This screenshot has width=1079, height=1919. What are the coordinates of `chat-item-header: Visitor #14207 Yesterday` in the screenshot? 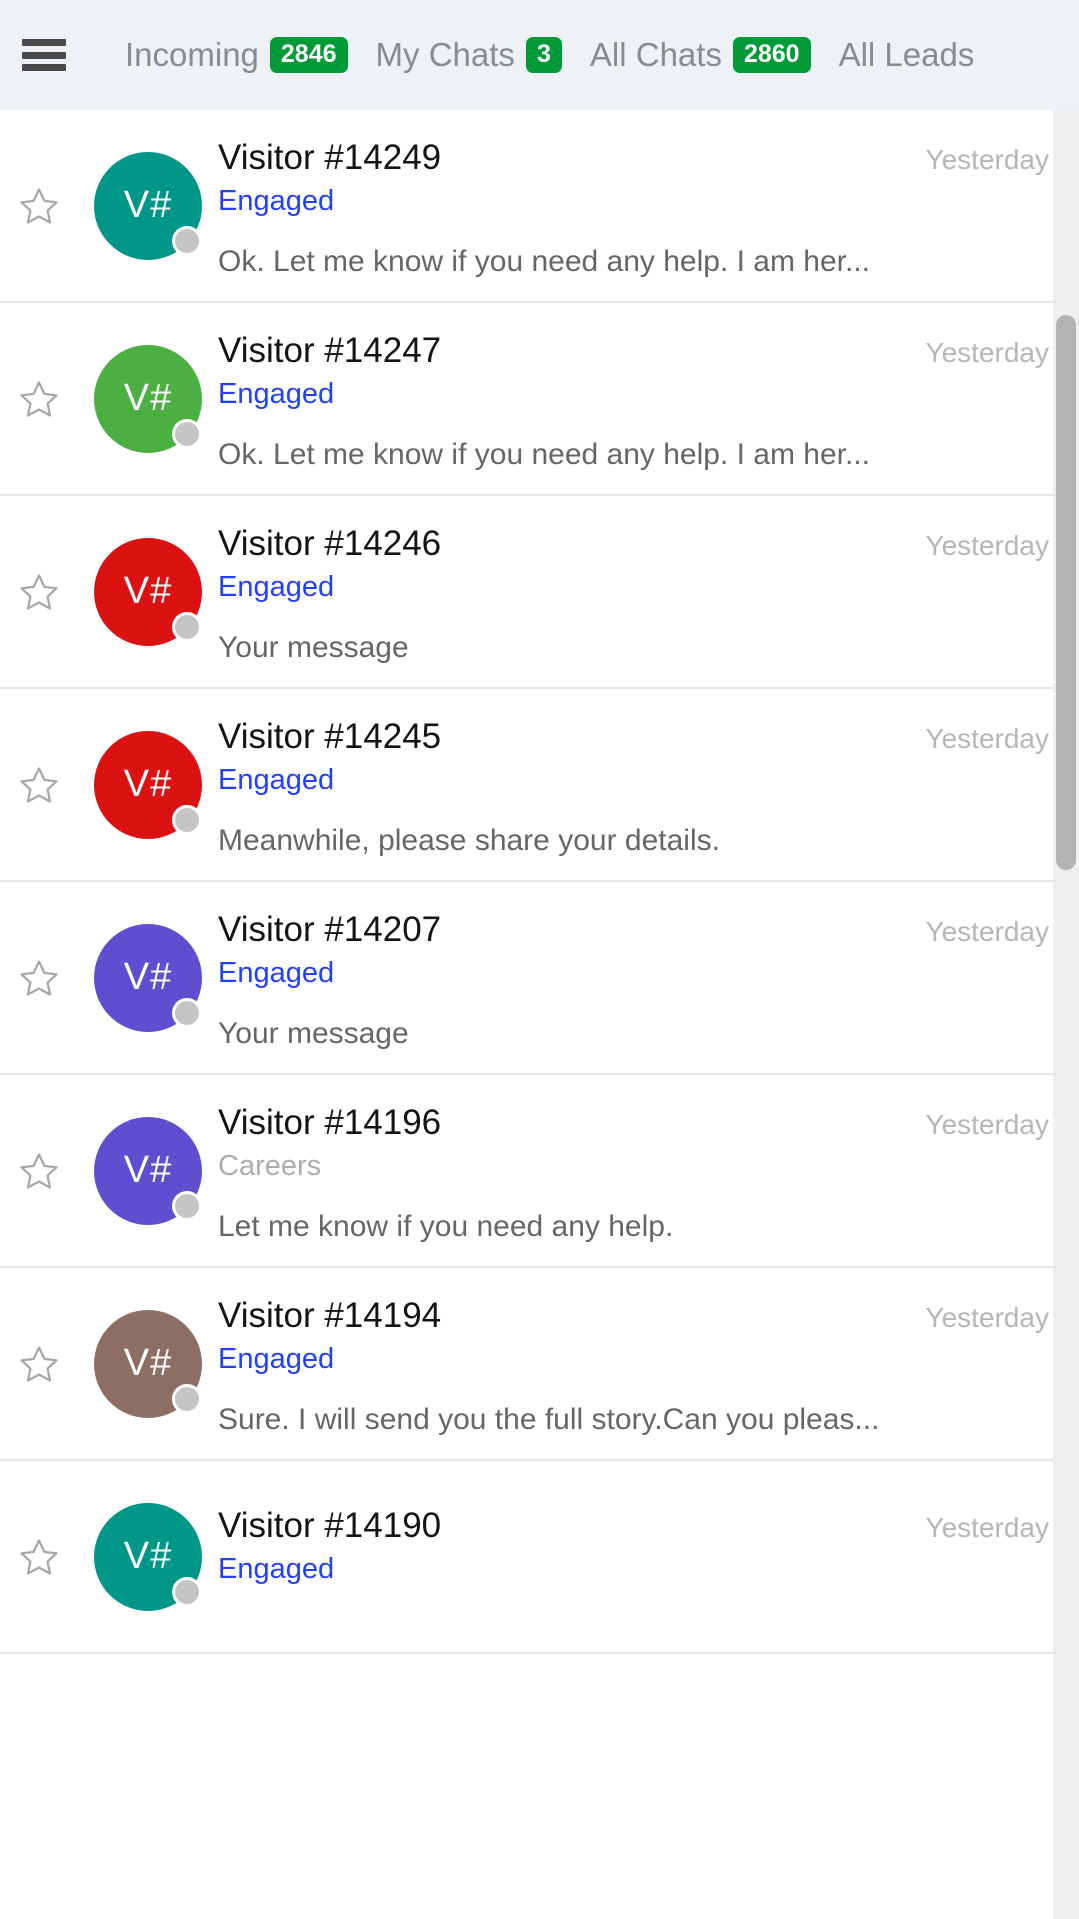 It's located at (633, 930).